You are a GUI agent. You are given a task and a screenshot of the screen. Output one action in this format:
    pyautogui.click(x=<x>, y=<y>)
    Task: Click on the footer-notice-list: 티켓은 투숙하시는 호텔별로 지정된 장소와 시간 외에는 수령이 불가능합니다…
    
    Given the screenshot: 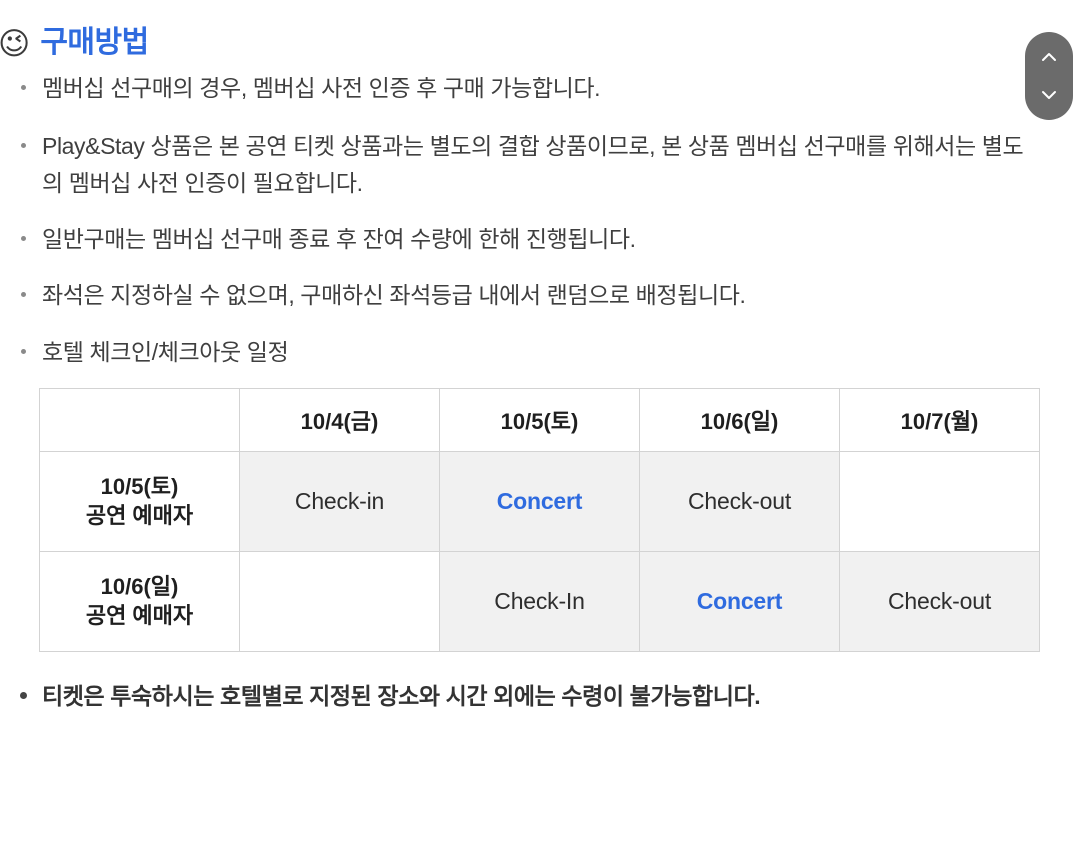 What is the action you would take?
    pyautogui.click(x=540, y=696)
    